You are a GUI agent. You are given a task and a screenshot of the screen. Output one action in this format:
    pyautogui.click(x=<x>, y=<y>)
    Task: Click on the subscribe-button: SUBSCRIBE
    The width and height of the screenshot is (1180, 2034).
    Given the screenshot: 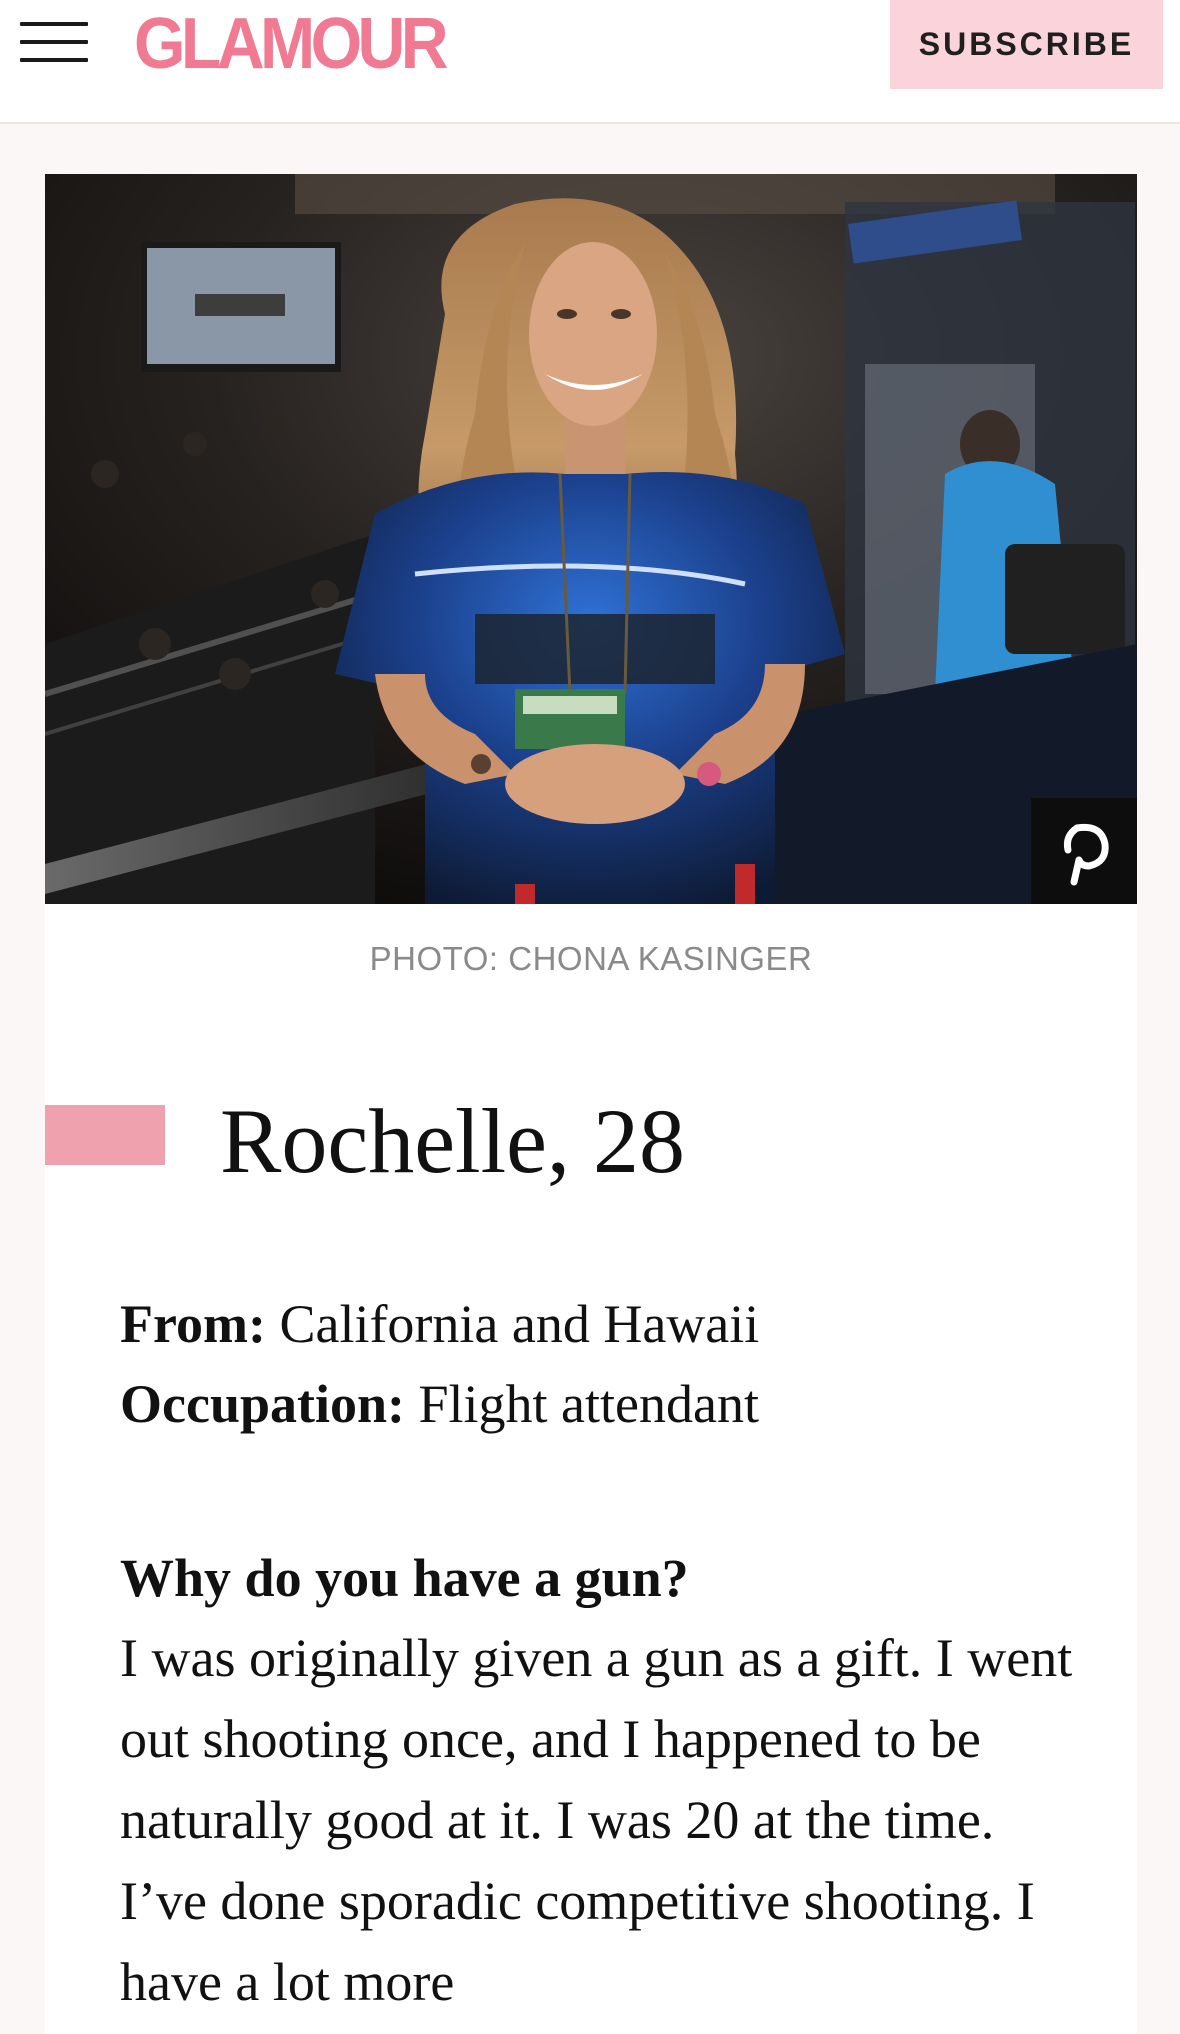 What is the action you would take?
    pyautogui.click(x=1026, y=44)
    